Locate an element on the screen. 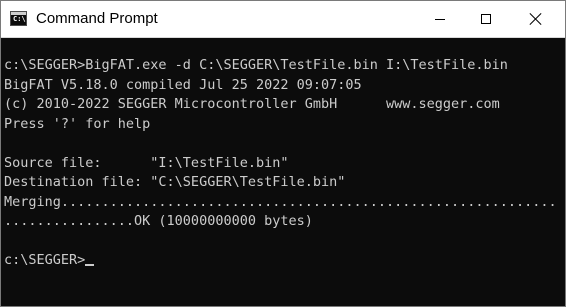 The width and height of the screenshot is (566, 307). console-line-result: ................OK (10000000000 bytes) is located at coordinates (158, 221).